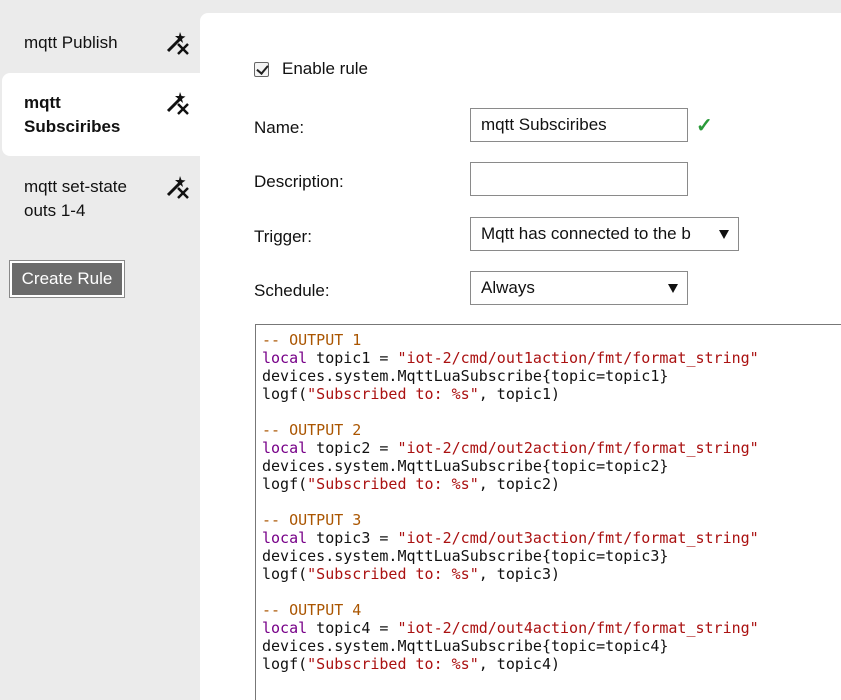 This screenshot has height=700, width=841. Describe the element at coordinates (352, 448) in the screenshot. I see `code-variable: topic2 =` at that location.